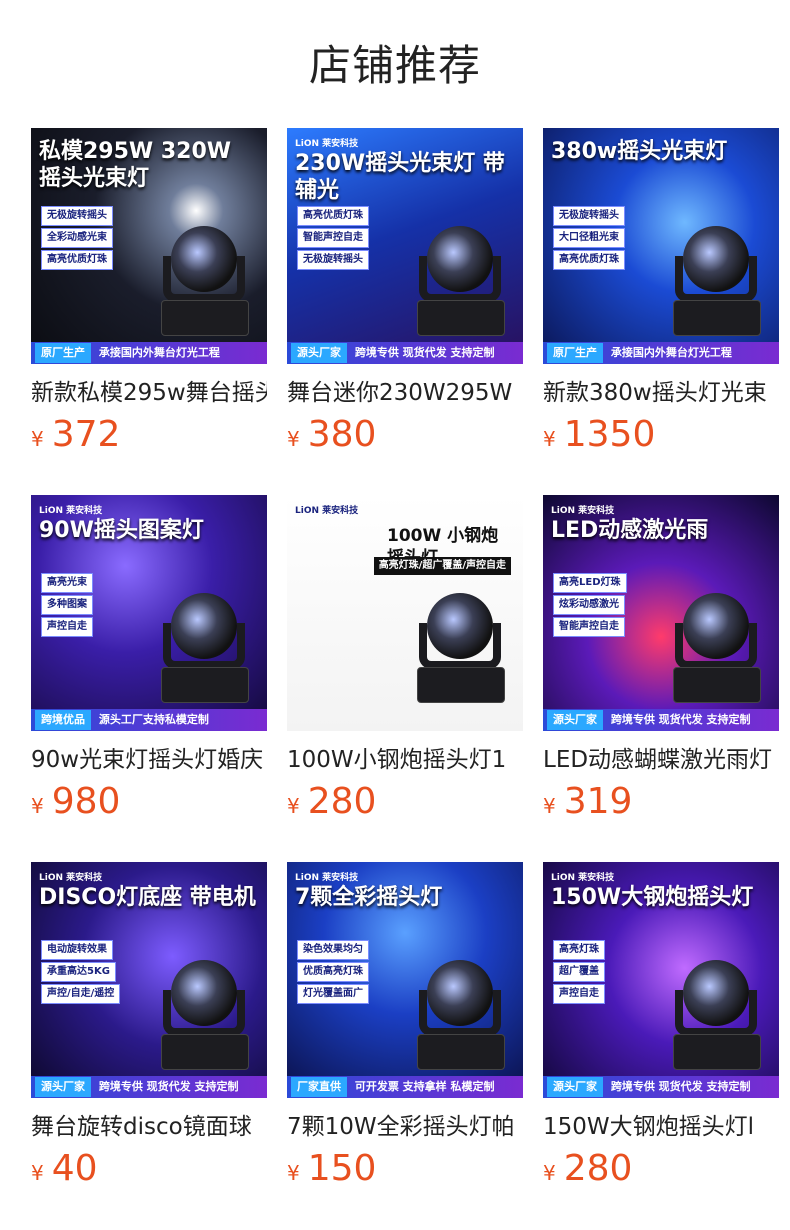  Describe the element at coordinates (589, 238) in the screenshot. I see `feature-tag: 大口径粗光束` at that location.